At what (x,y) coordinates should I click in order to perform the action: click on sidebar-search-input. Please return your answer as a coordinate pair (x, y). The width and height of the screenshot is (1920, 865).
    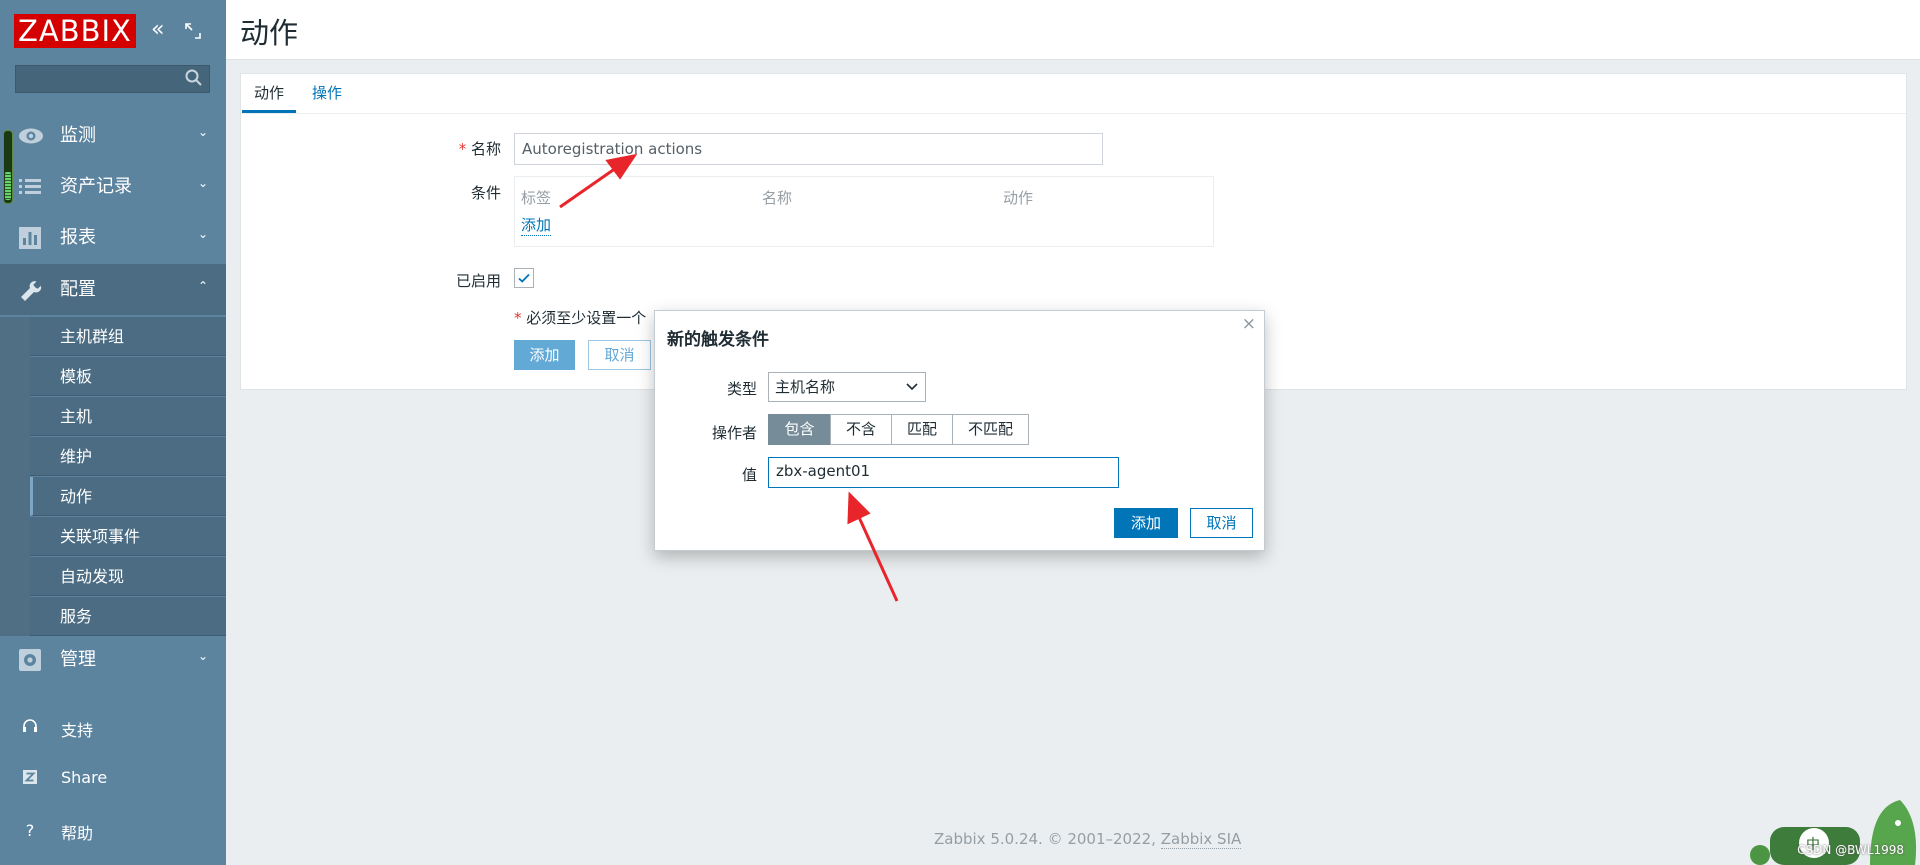
    Looking at the image, I should click on (112, 79).